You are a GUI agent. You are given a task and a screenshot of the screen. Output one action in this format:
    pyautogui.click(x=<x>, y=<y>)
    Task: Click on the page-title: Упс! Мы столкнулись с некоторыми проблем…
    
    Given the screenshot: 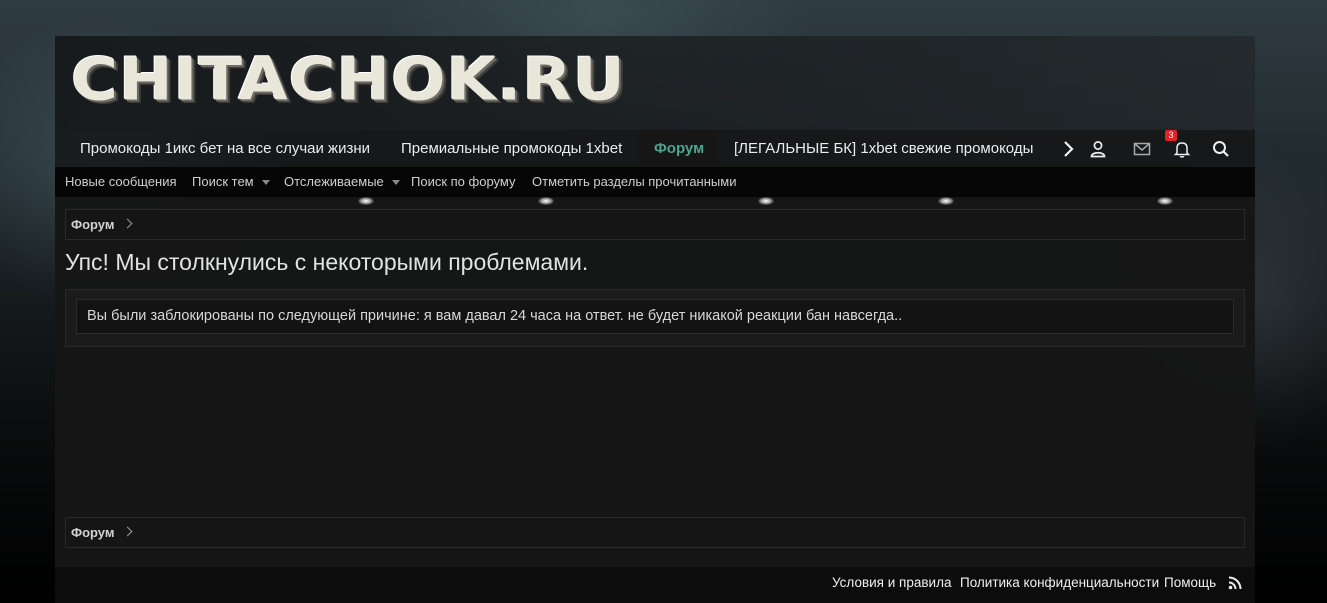 What is the action you would take?
    pyautogui.click(x=327, y=262)
    